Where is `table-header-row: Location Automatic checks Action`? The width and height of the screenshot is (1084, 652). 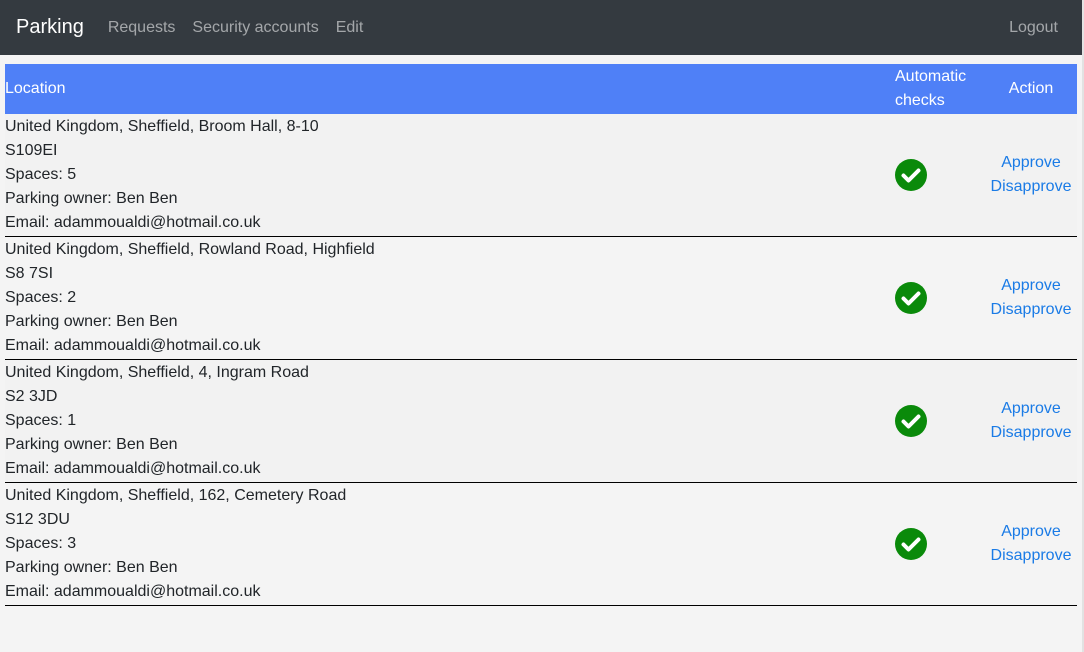
table-header-row: Location Automatic checks Action is located at coordinates (541, 89).